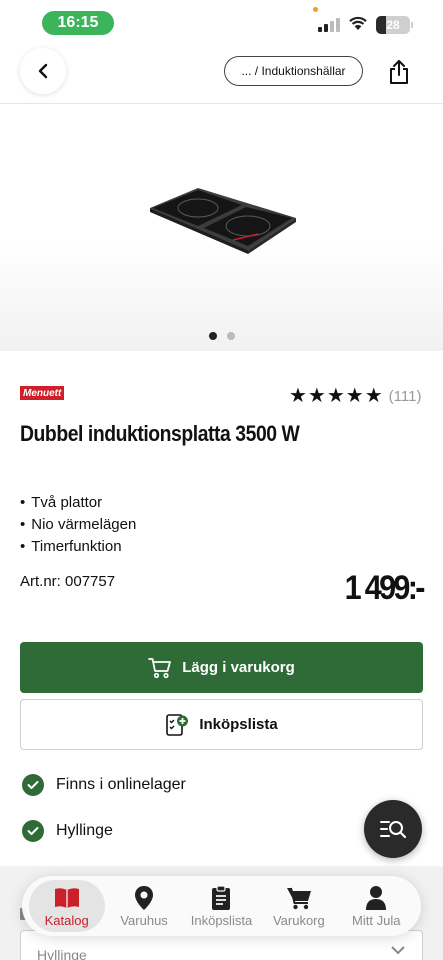 This screenshot has height=960, width=443. What do you see at coordinates (177, 724) in the screenshot?
I see `shopping-list-add-icon` at bounding box center [177, 724].